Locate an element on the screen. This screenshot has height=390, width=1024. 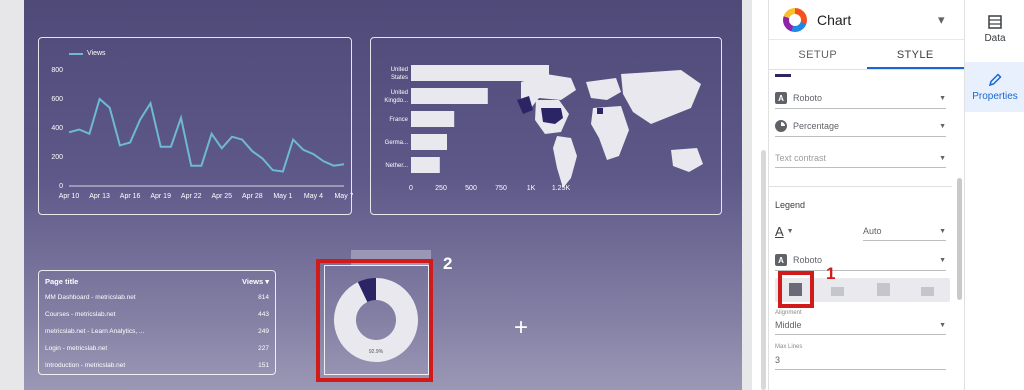
panel-scrollbar is located at coordinates (959, 239).